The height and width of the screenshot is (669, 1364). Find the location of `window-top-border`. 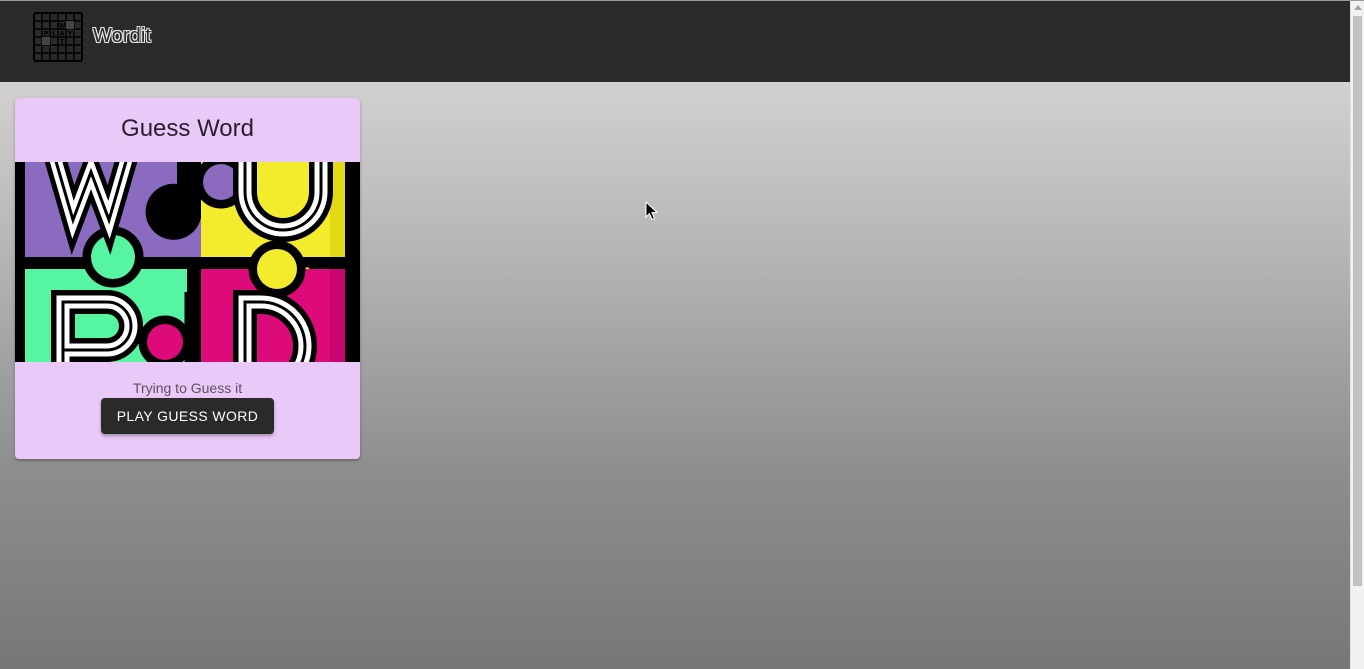

window-top-border is located at coordinates (682, 0).